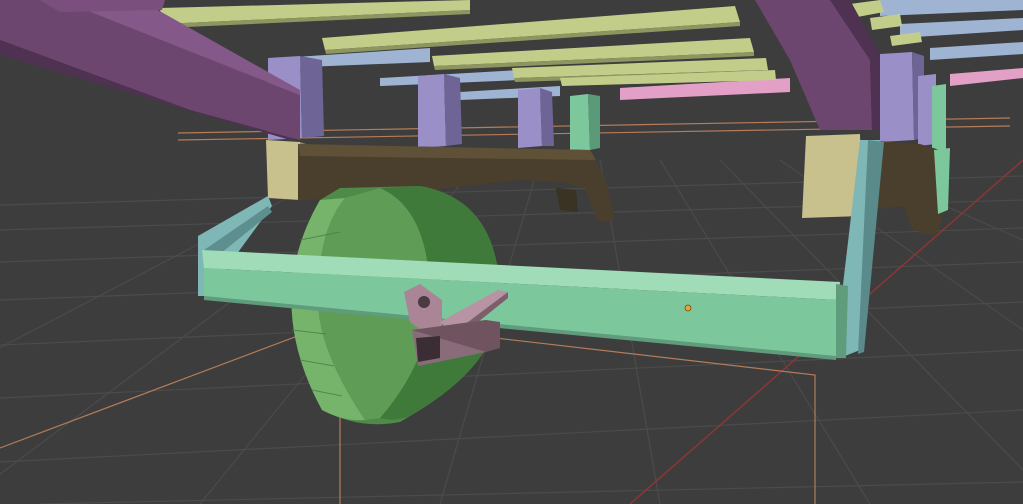 This screenshot has width=1023, height=504. Describe the element at coordinates (688, 308) in the screenshot. I see `origin-marker` at that location.